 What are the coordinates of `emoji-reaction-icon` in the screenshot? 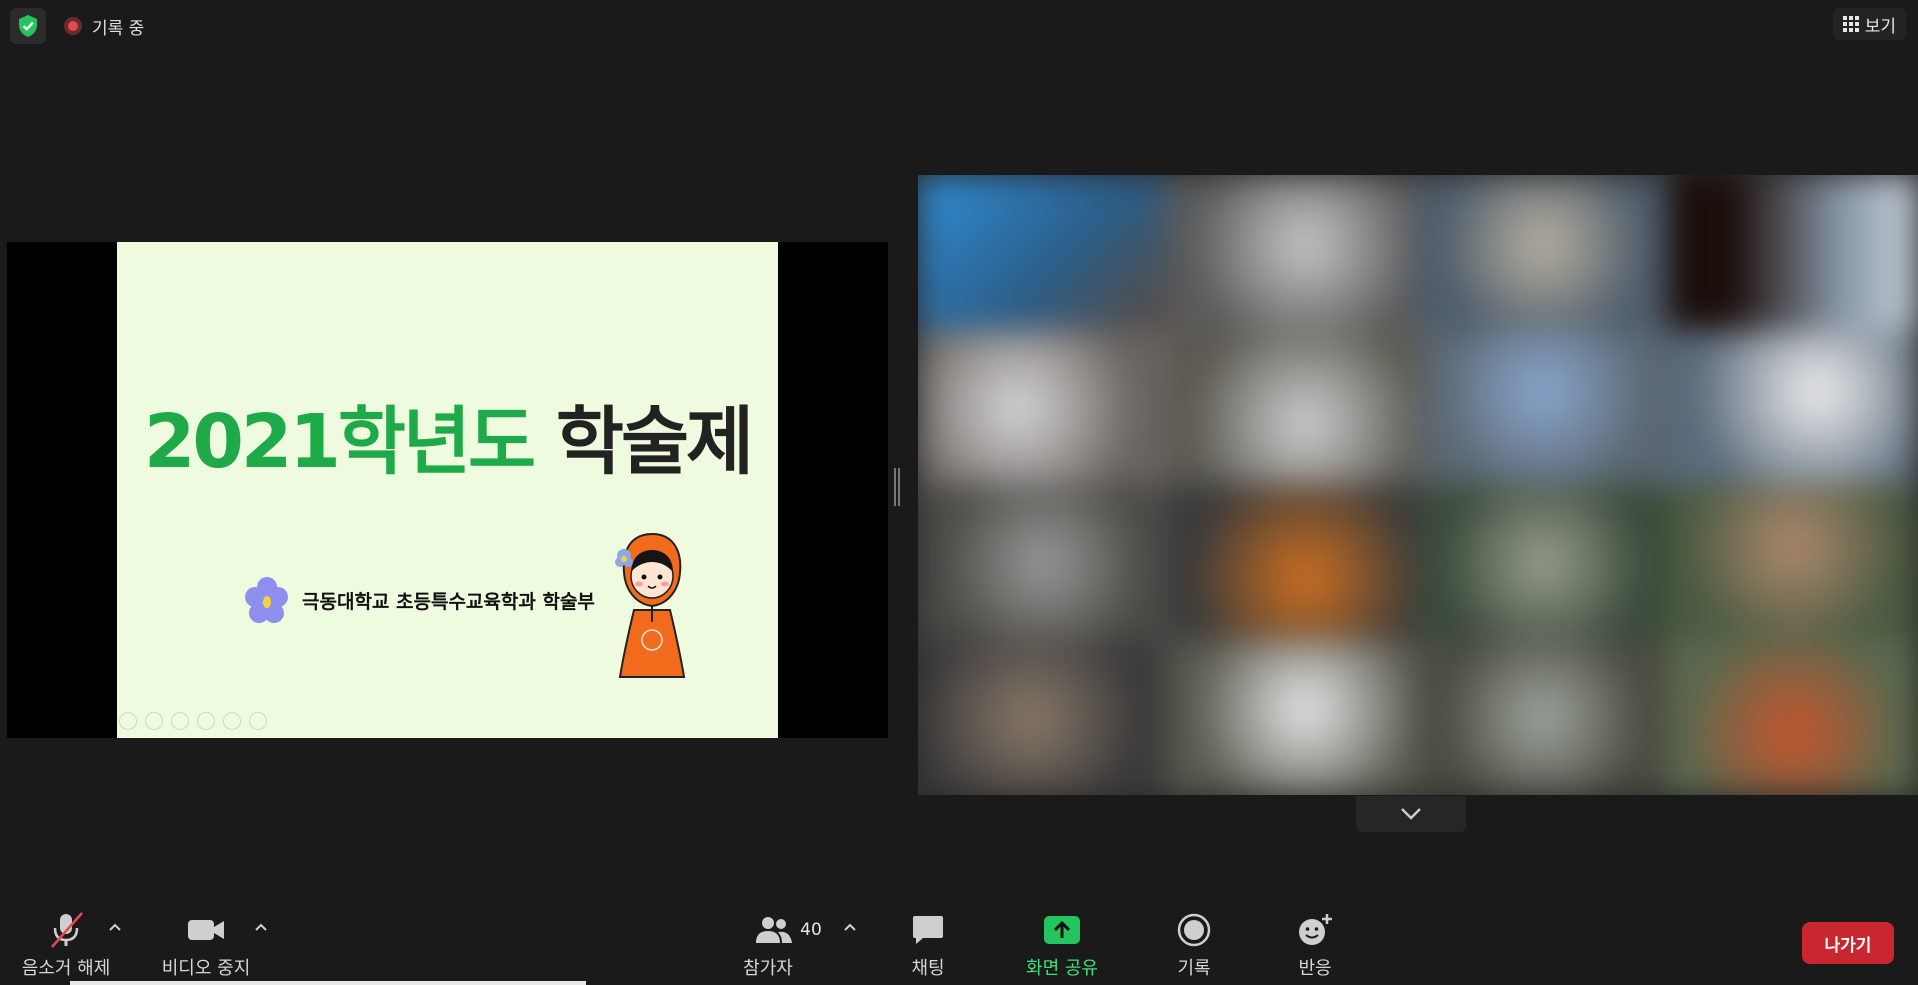 It's located at (1315, 929).